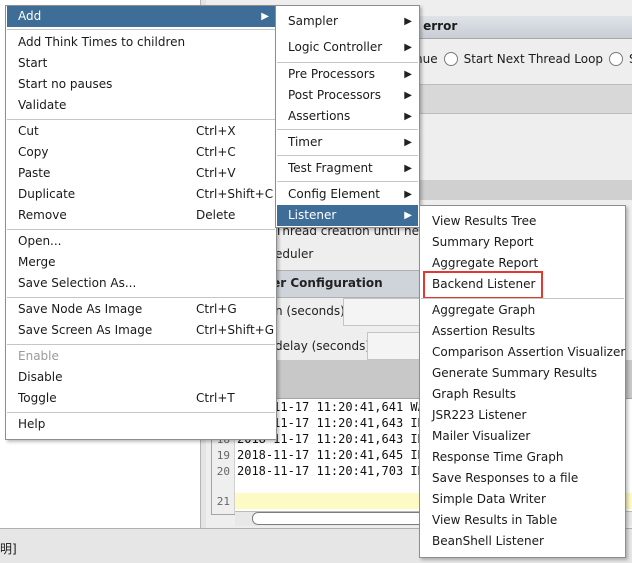 The image size is (632, 563). What do you see at coordinates (522, 394) in the screenshot?
I see `listener-item-graph-results: Graph Results` at bounding box center [522, 394].